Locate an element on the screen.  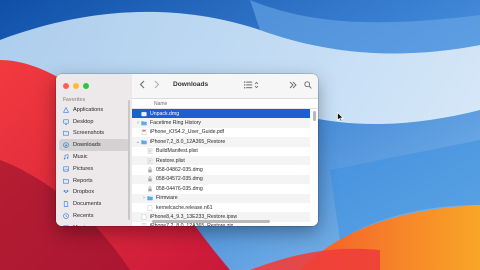
list-item: › Firmware is located at coordinates (221, 198).